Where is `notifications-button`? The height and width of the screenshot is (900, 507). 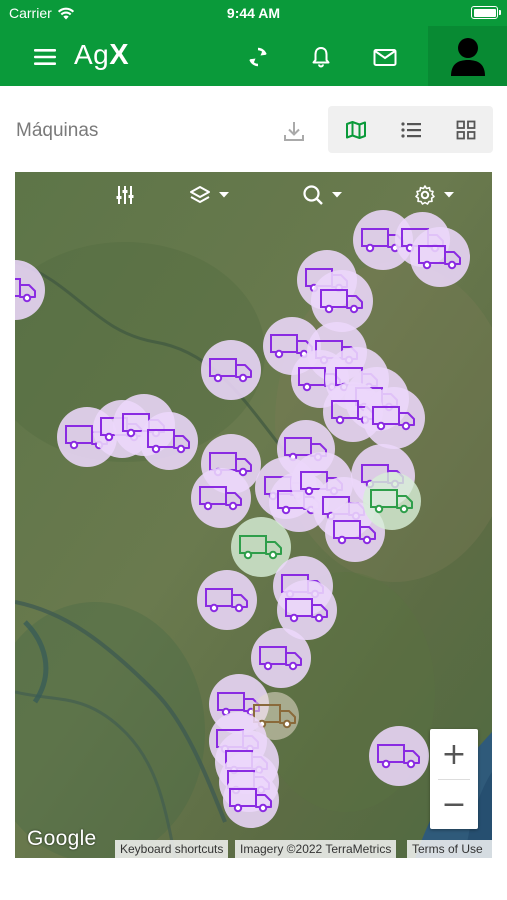
notifications-button is located at coordinates (321, 57).